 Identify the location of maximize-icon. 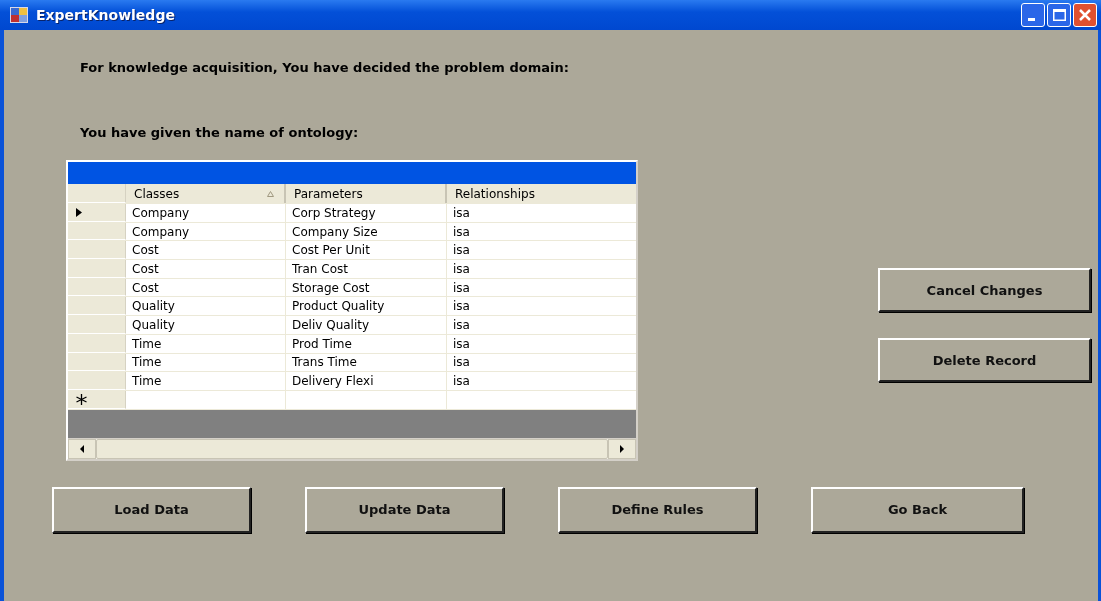
(1059, 15).